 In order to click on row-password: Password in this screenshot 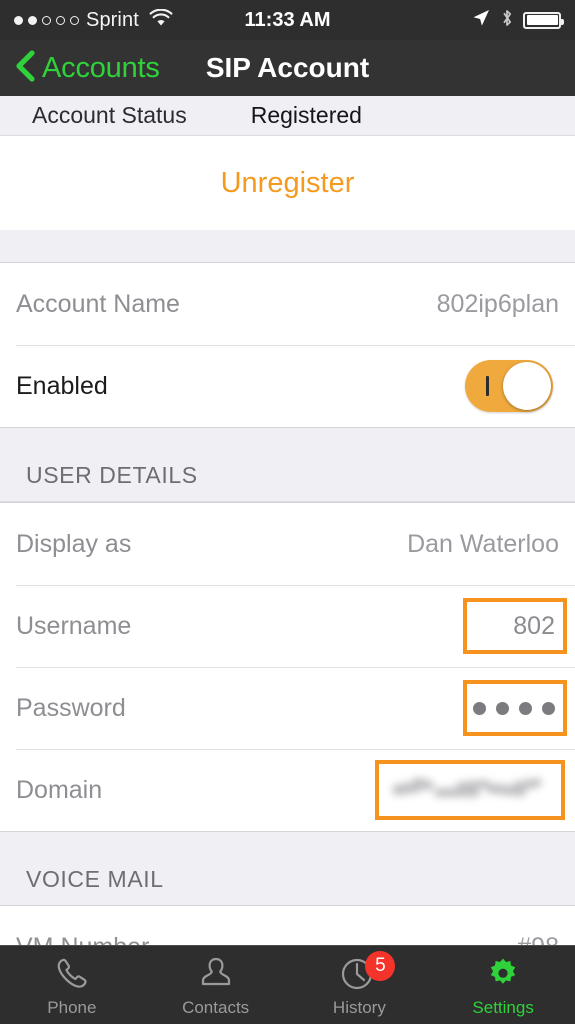, I will do `click(287, 708)`.